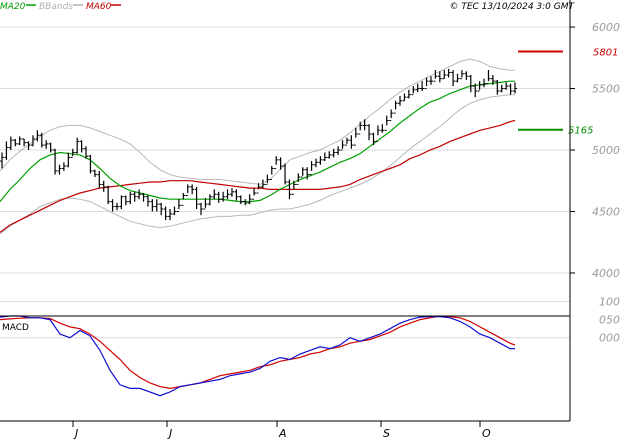 This screenshot has height=444, width=627. What do you see at coordinates (606, 273) in the screenshot?
I see `y-tick-label: 4000` at bounding box center [606, 273].